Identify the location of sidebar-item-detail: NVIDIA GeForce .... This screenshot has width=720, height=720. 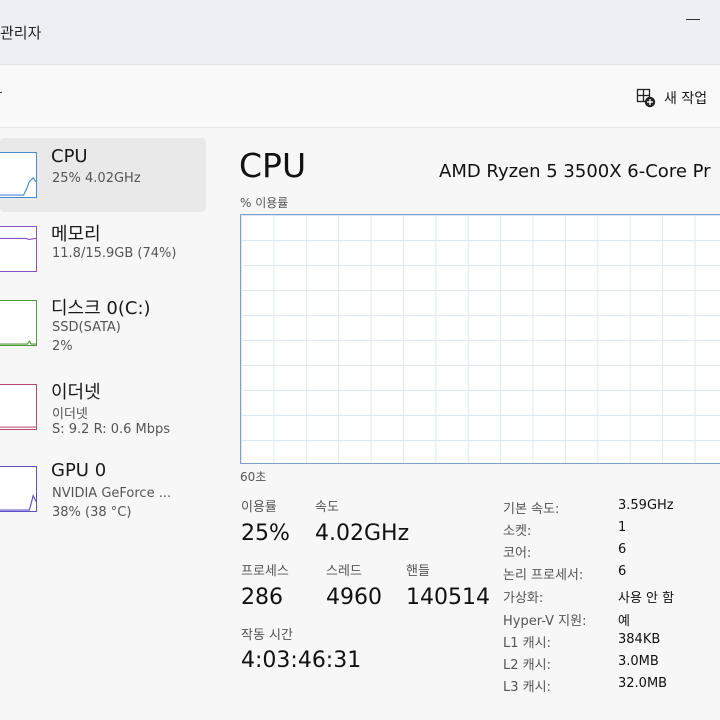
(112, 493).